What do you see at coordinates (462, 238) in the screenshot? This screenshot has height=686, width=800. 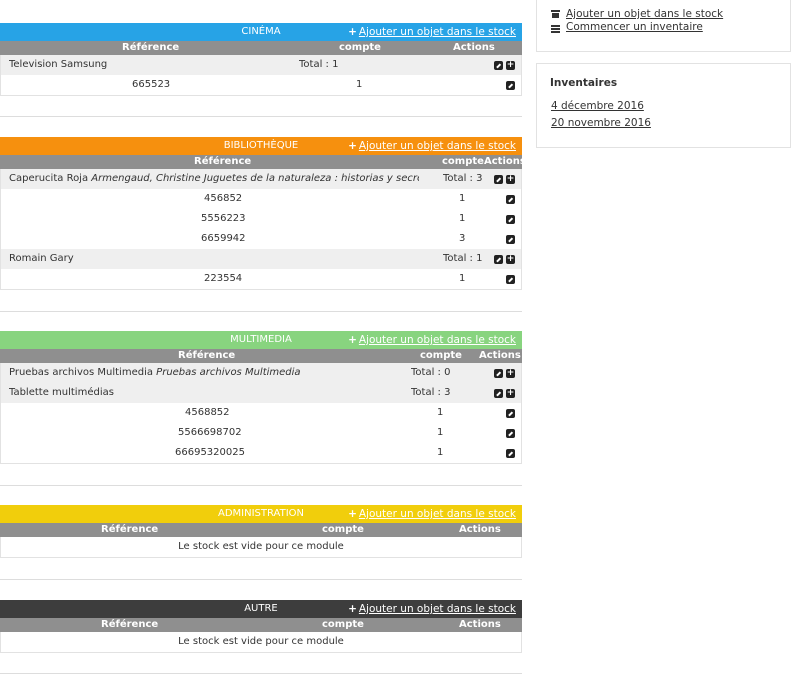 I see `item-count: 3` at bounding box center [462, 238].